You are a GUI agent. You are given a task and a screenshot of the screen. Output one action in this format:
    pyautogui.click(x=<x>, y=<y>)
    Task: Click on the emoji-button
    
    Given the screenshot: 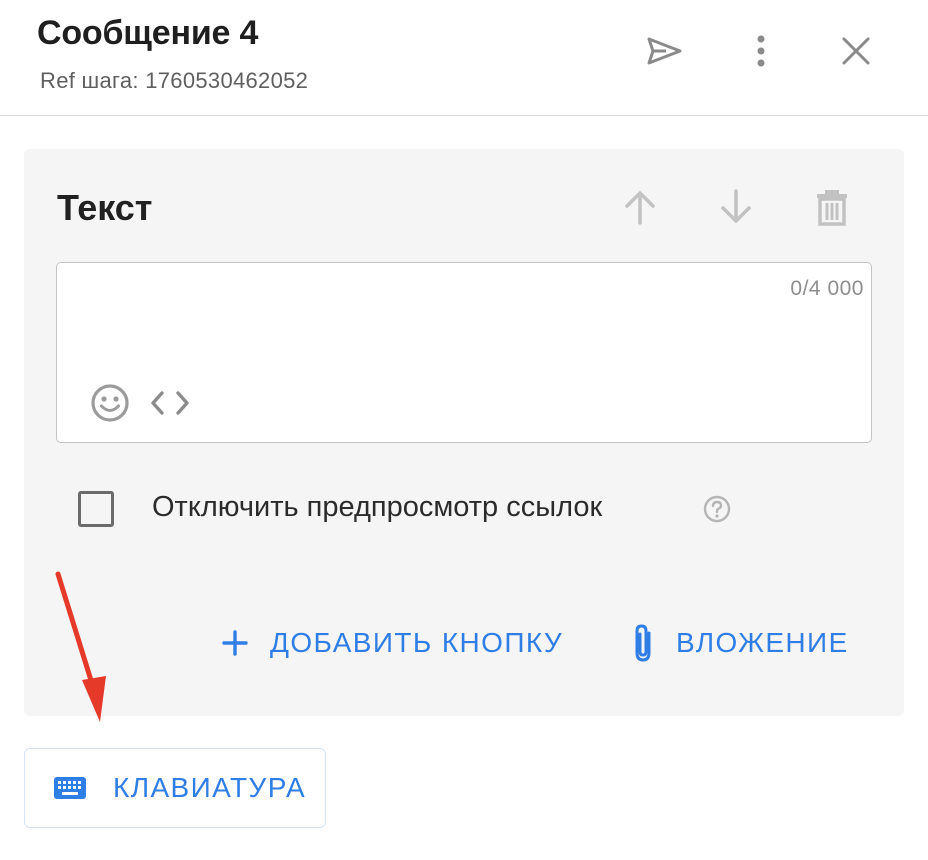 What is the action you would take?
    pyautogui.click(x=110, y=403)
    